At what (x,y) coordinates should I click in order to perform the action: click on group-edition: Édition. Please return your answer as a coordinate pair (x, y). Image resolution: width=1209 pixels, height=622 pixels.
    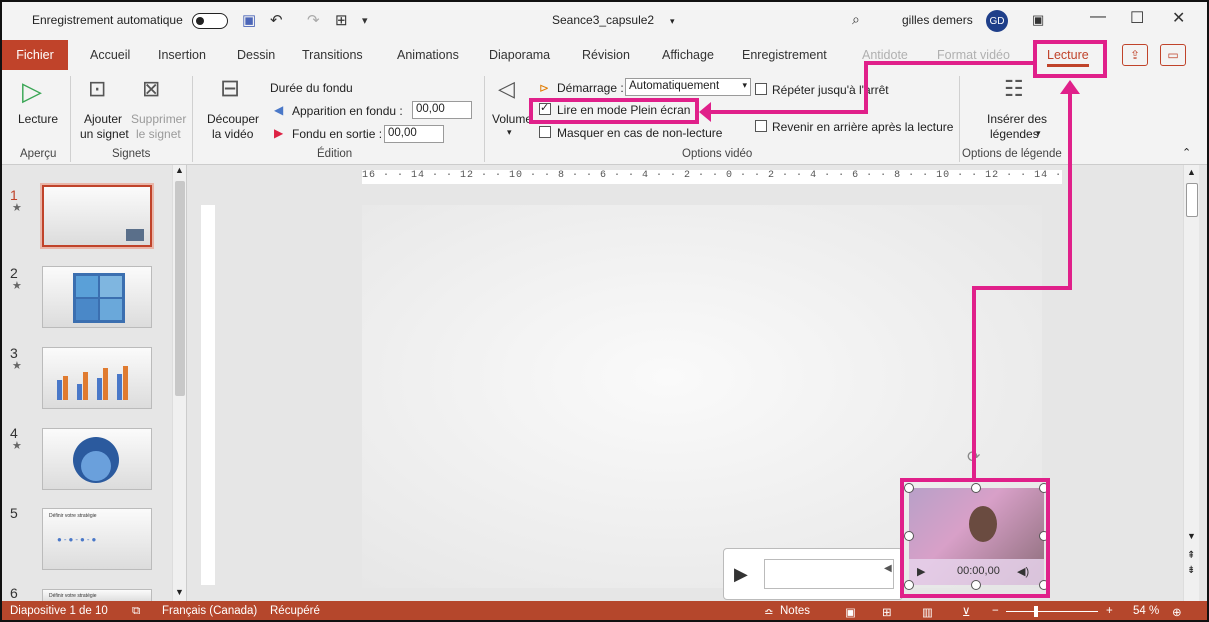
    Looking at the image, I should click on (335, 154).